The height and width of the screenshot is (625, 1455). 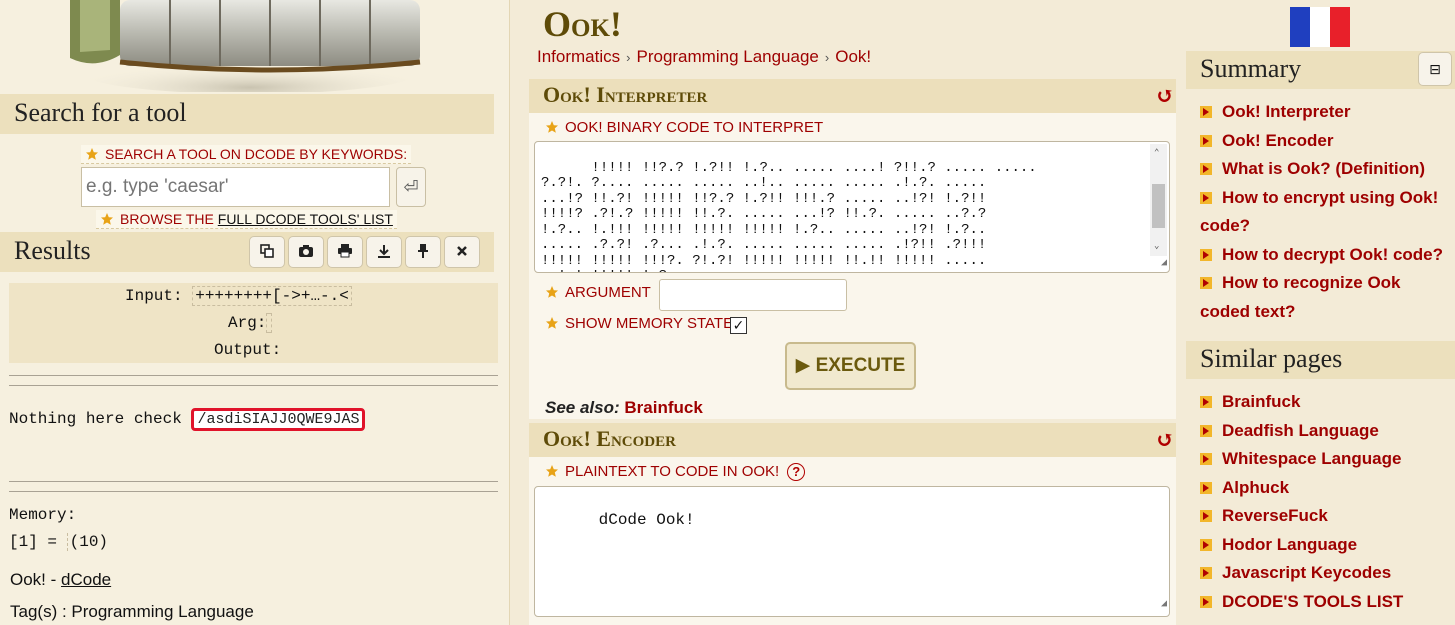 What do you see at coordinates (1327, 402) in the screenshot?
I see `similar-page-link: Brainfuck` at bounding box center [1327, 402].